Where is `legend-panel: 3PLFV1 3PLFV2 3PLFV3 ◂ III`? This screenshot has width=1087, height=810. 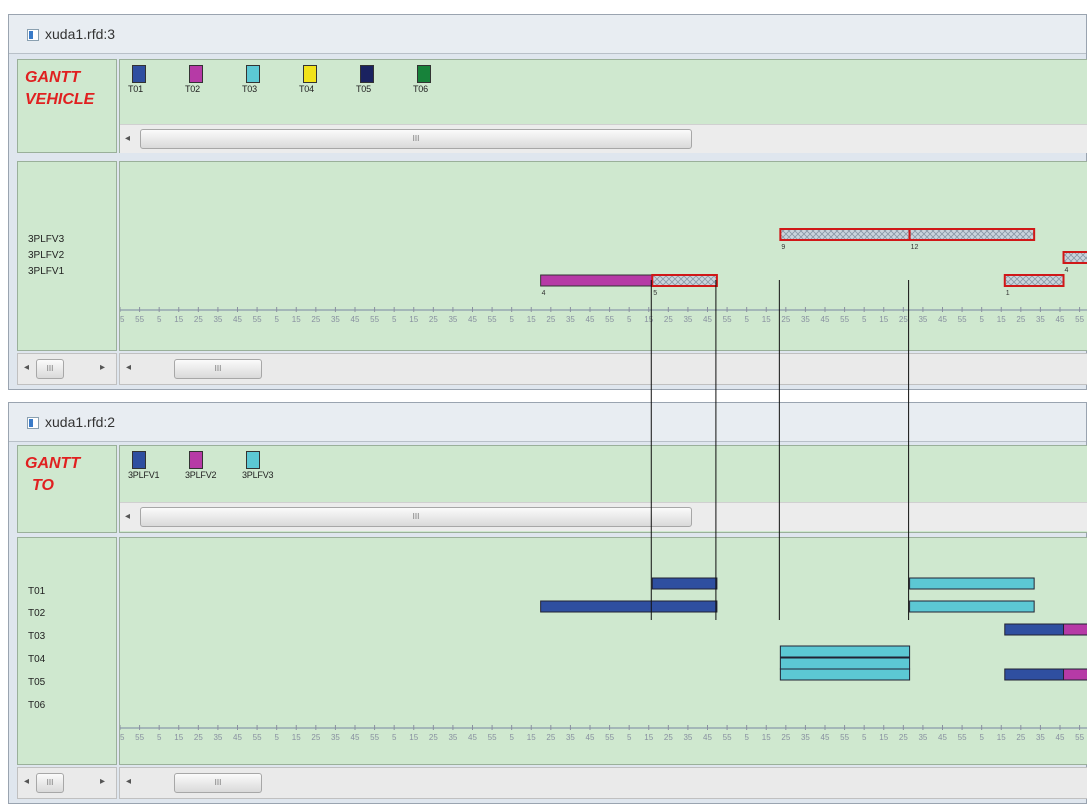
legend-panel: 3PLFV1 3PLFV2 3PLFV3 ◂ III is located at coordinates (603, 489).